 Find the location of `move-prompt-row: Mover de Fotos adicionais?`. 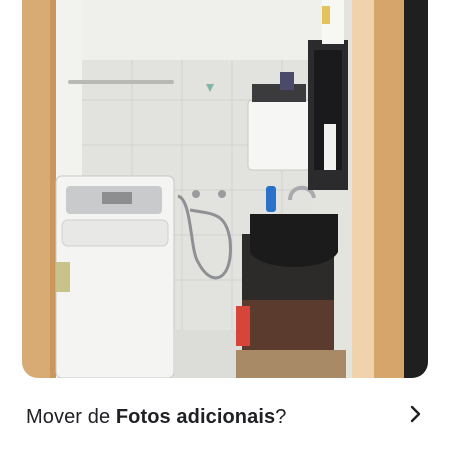

move-prompt-row: Mover de Fotos adicionais? is located at coordinates (225, 420).